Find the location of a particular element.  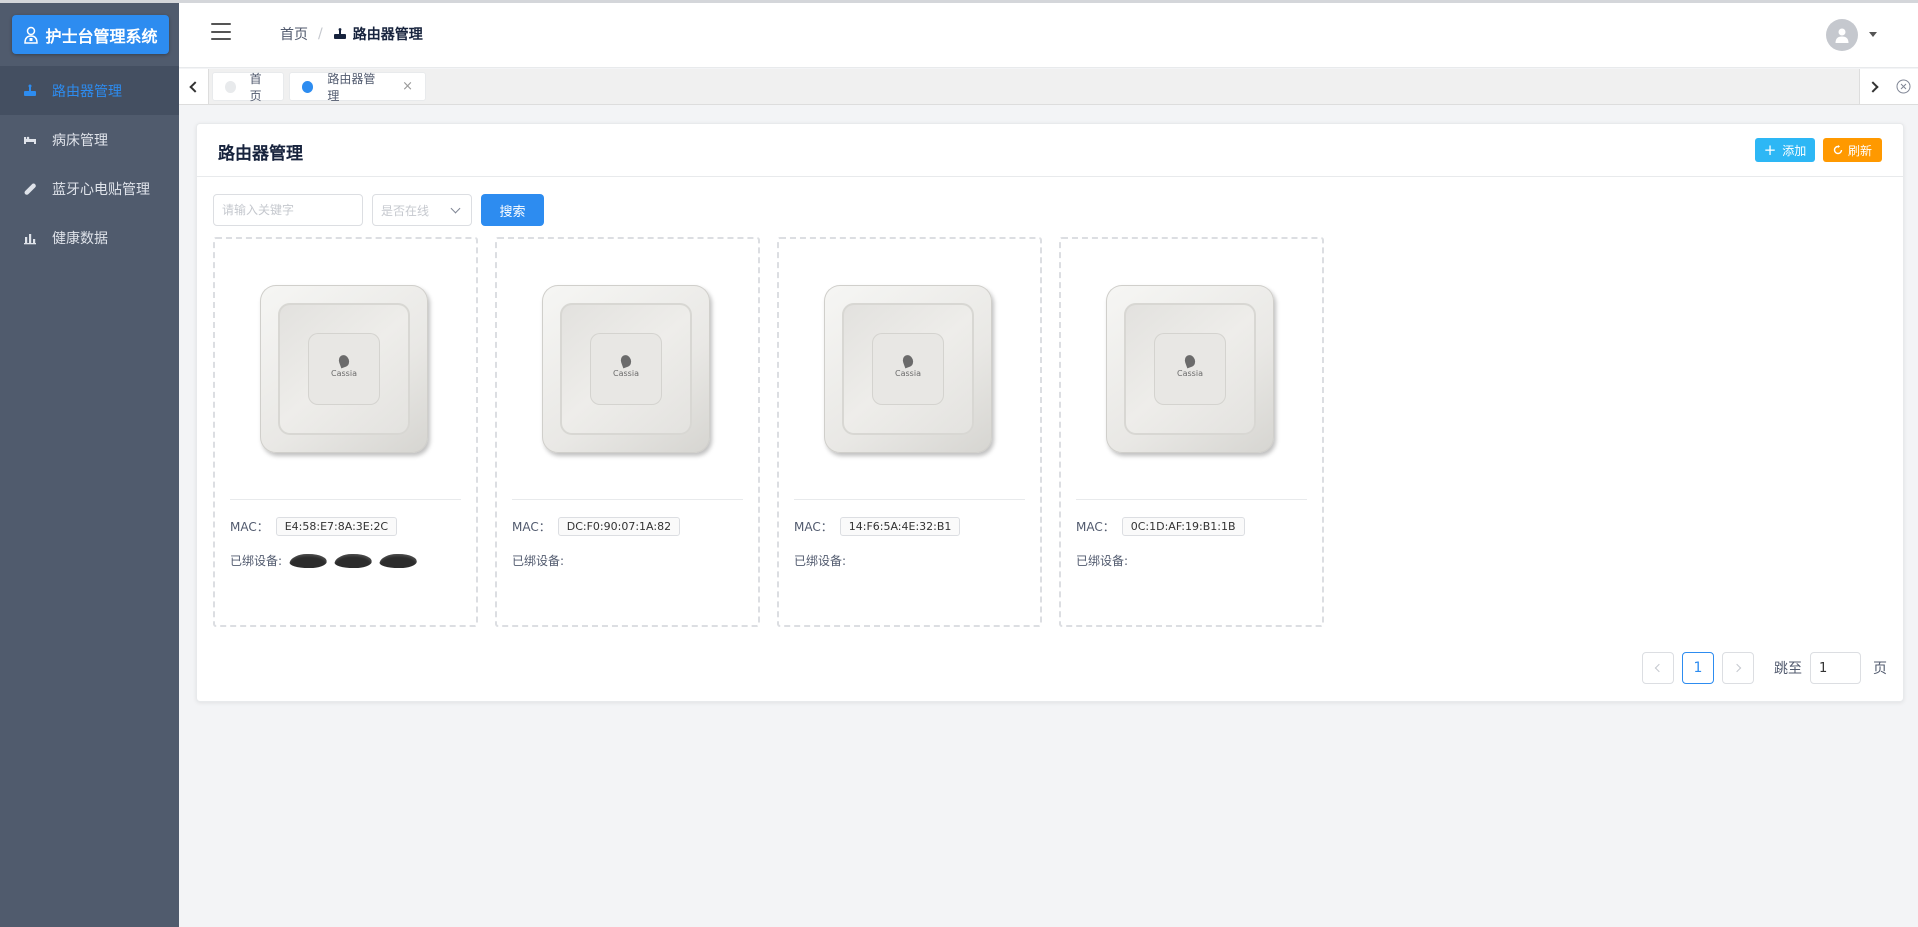

refresh-button: 刷新 is located at coordinates (1852, 150).